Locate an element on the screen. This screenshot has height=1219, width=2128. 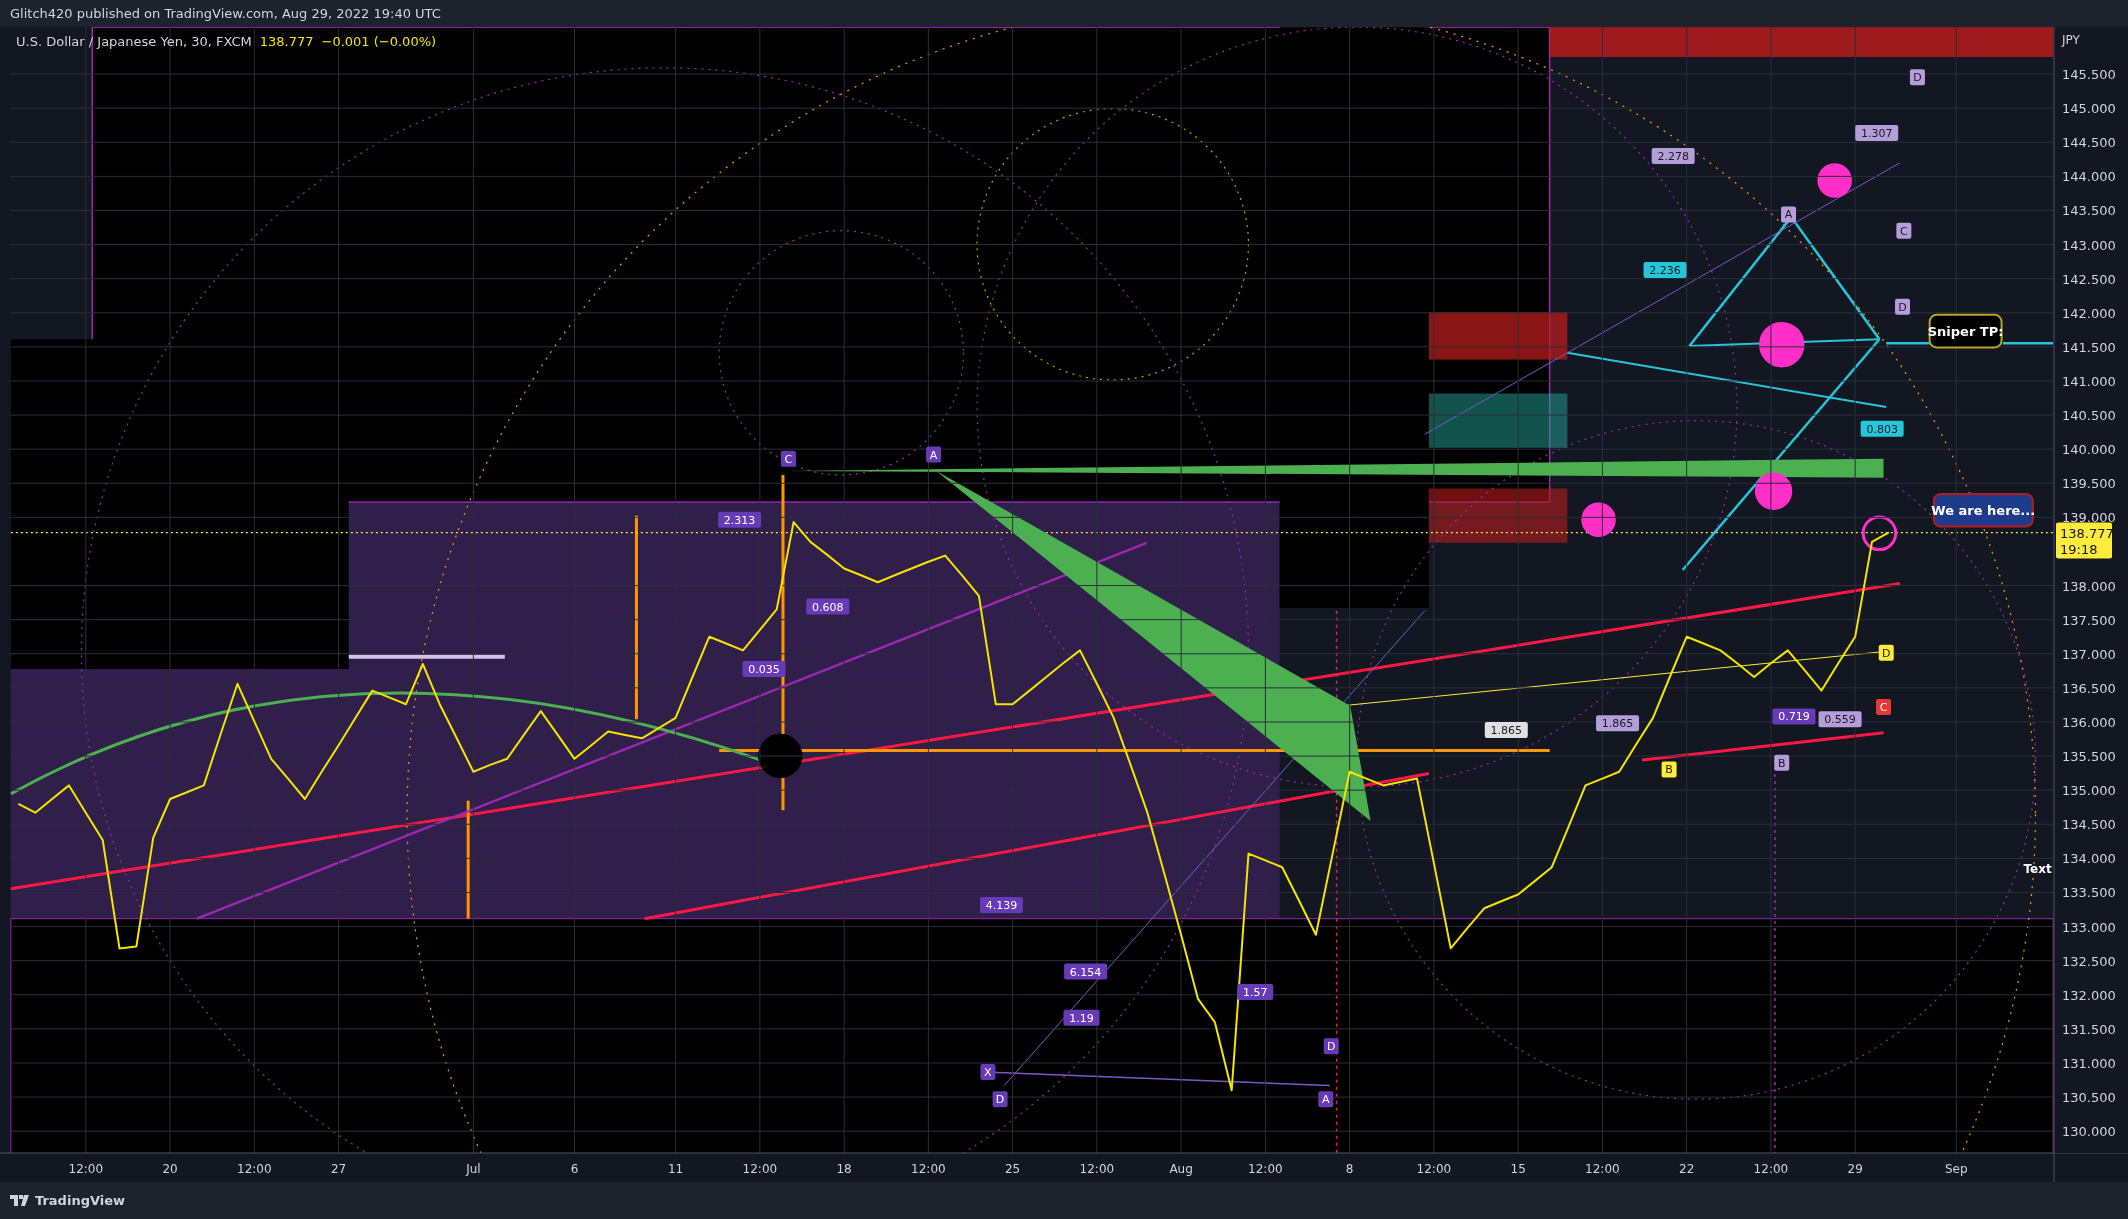
time-tick-label: 27 is located at coordinates (338, 1169).